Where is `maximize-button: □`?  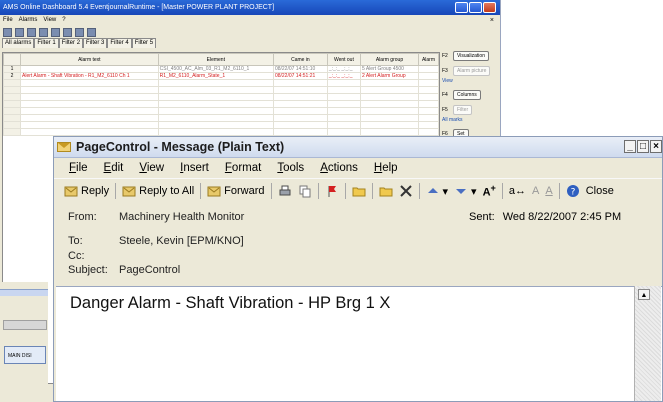 maximize-button: □ is located at coordinates (643, 146).